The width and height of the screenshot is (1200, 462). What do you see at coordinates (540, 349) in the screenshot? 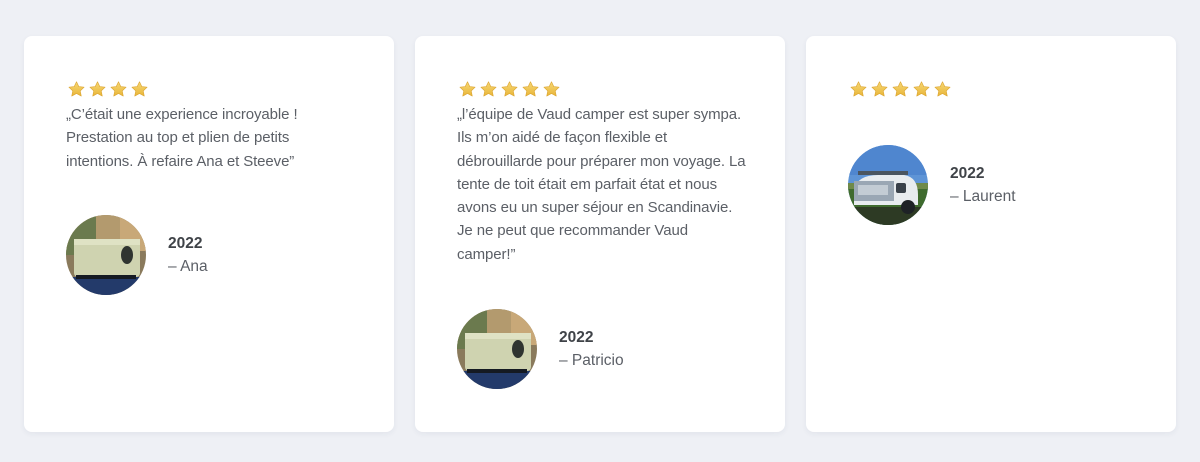
I see `testimonial-author: 2022 – Patricio` at bounding box center [540, 349].